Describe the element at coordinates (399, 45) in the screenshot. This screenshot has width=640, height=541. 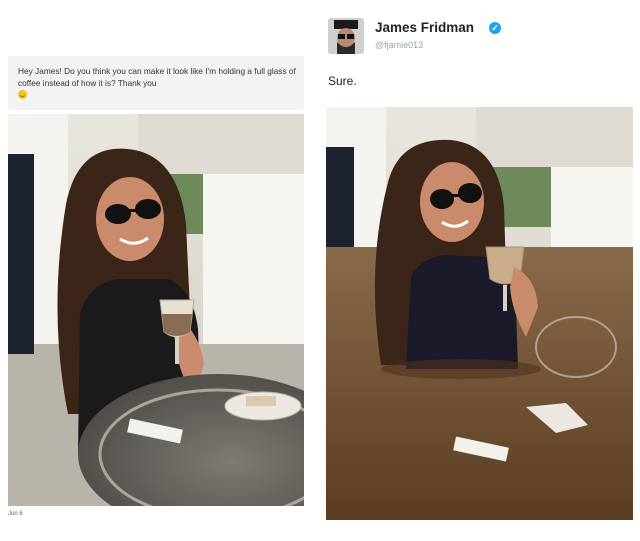
I see `user-handle: @fjamie013` at that location.